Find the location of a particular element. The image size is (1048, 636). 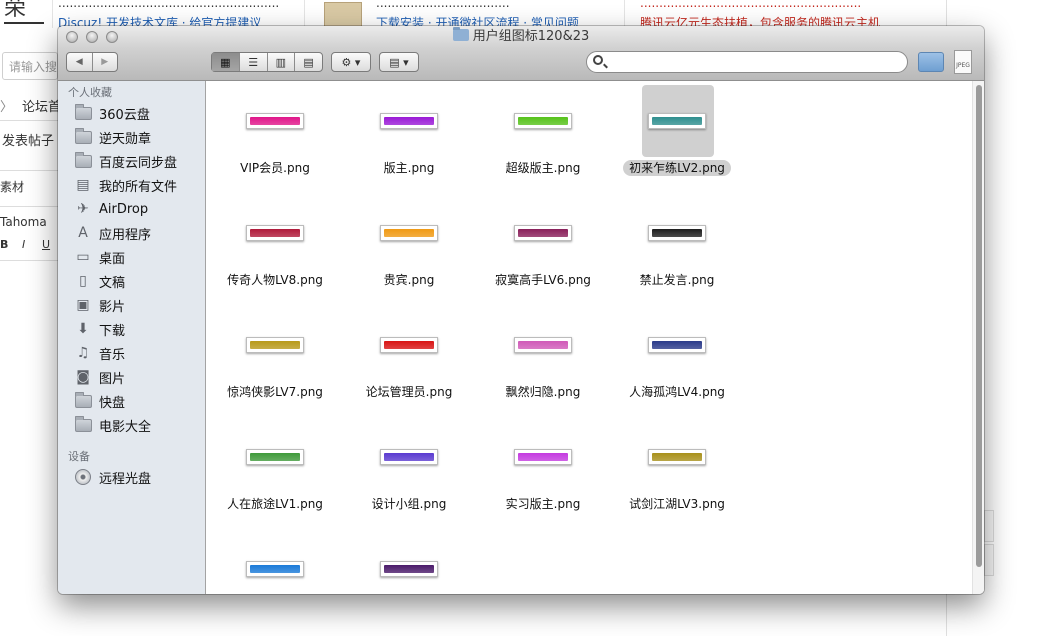

back-button: ◀ is located at coordinates (79, 62).